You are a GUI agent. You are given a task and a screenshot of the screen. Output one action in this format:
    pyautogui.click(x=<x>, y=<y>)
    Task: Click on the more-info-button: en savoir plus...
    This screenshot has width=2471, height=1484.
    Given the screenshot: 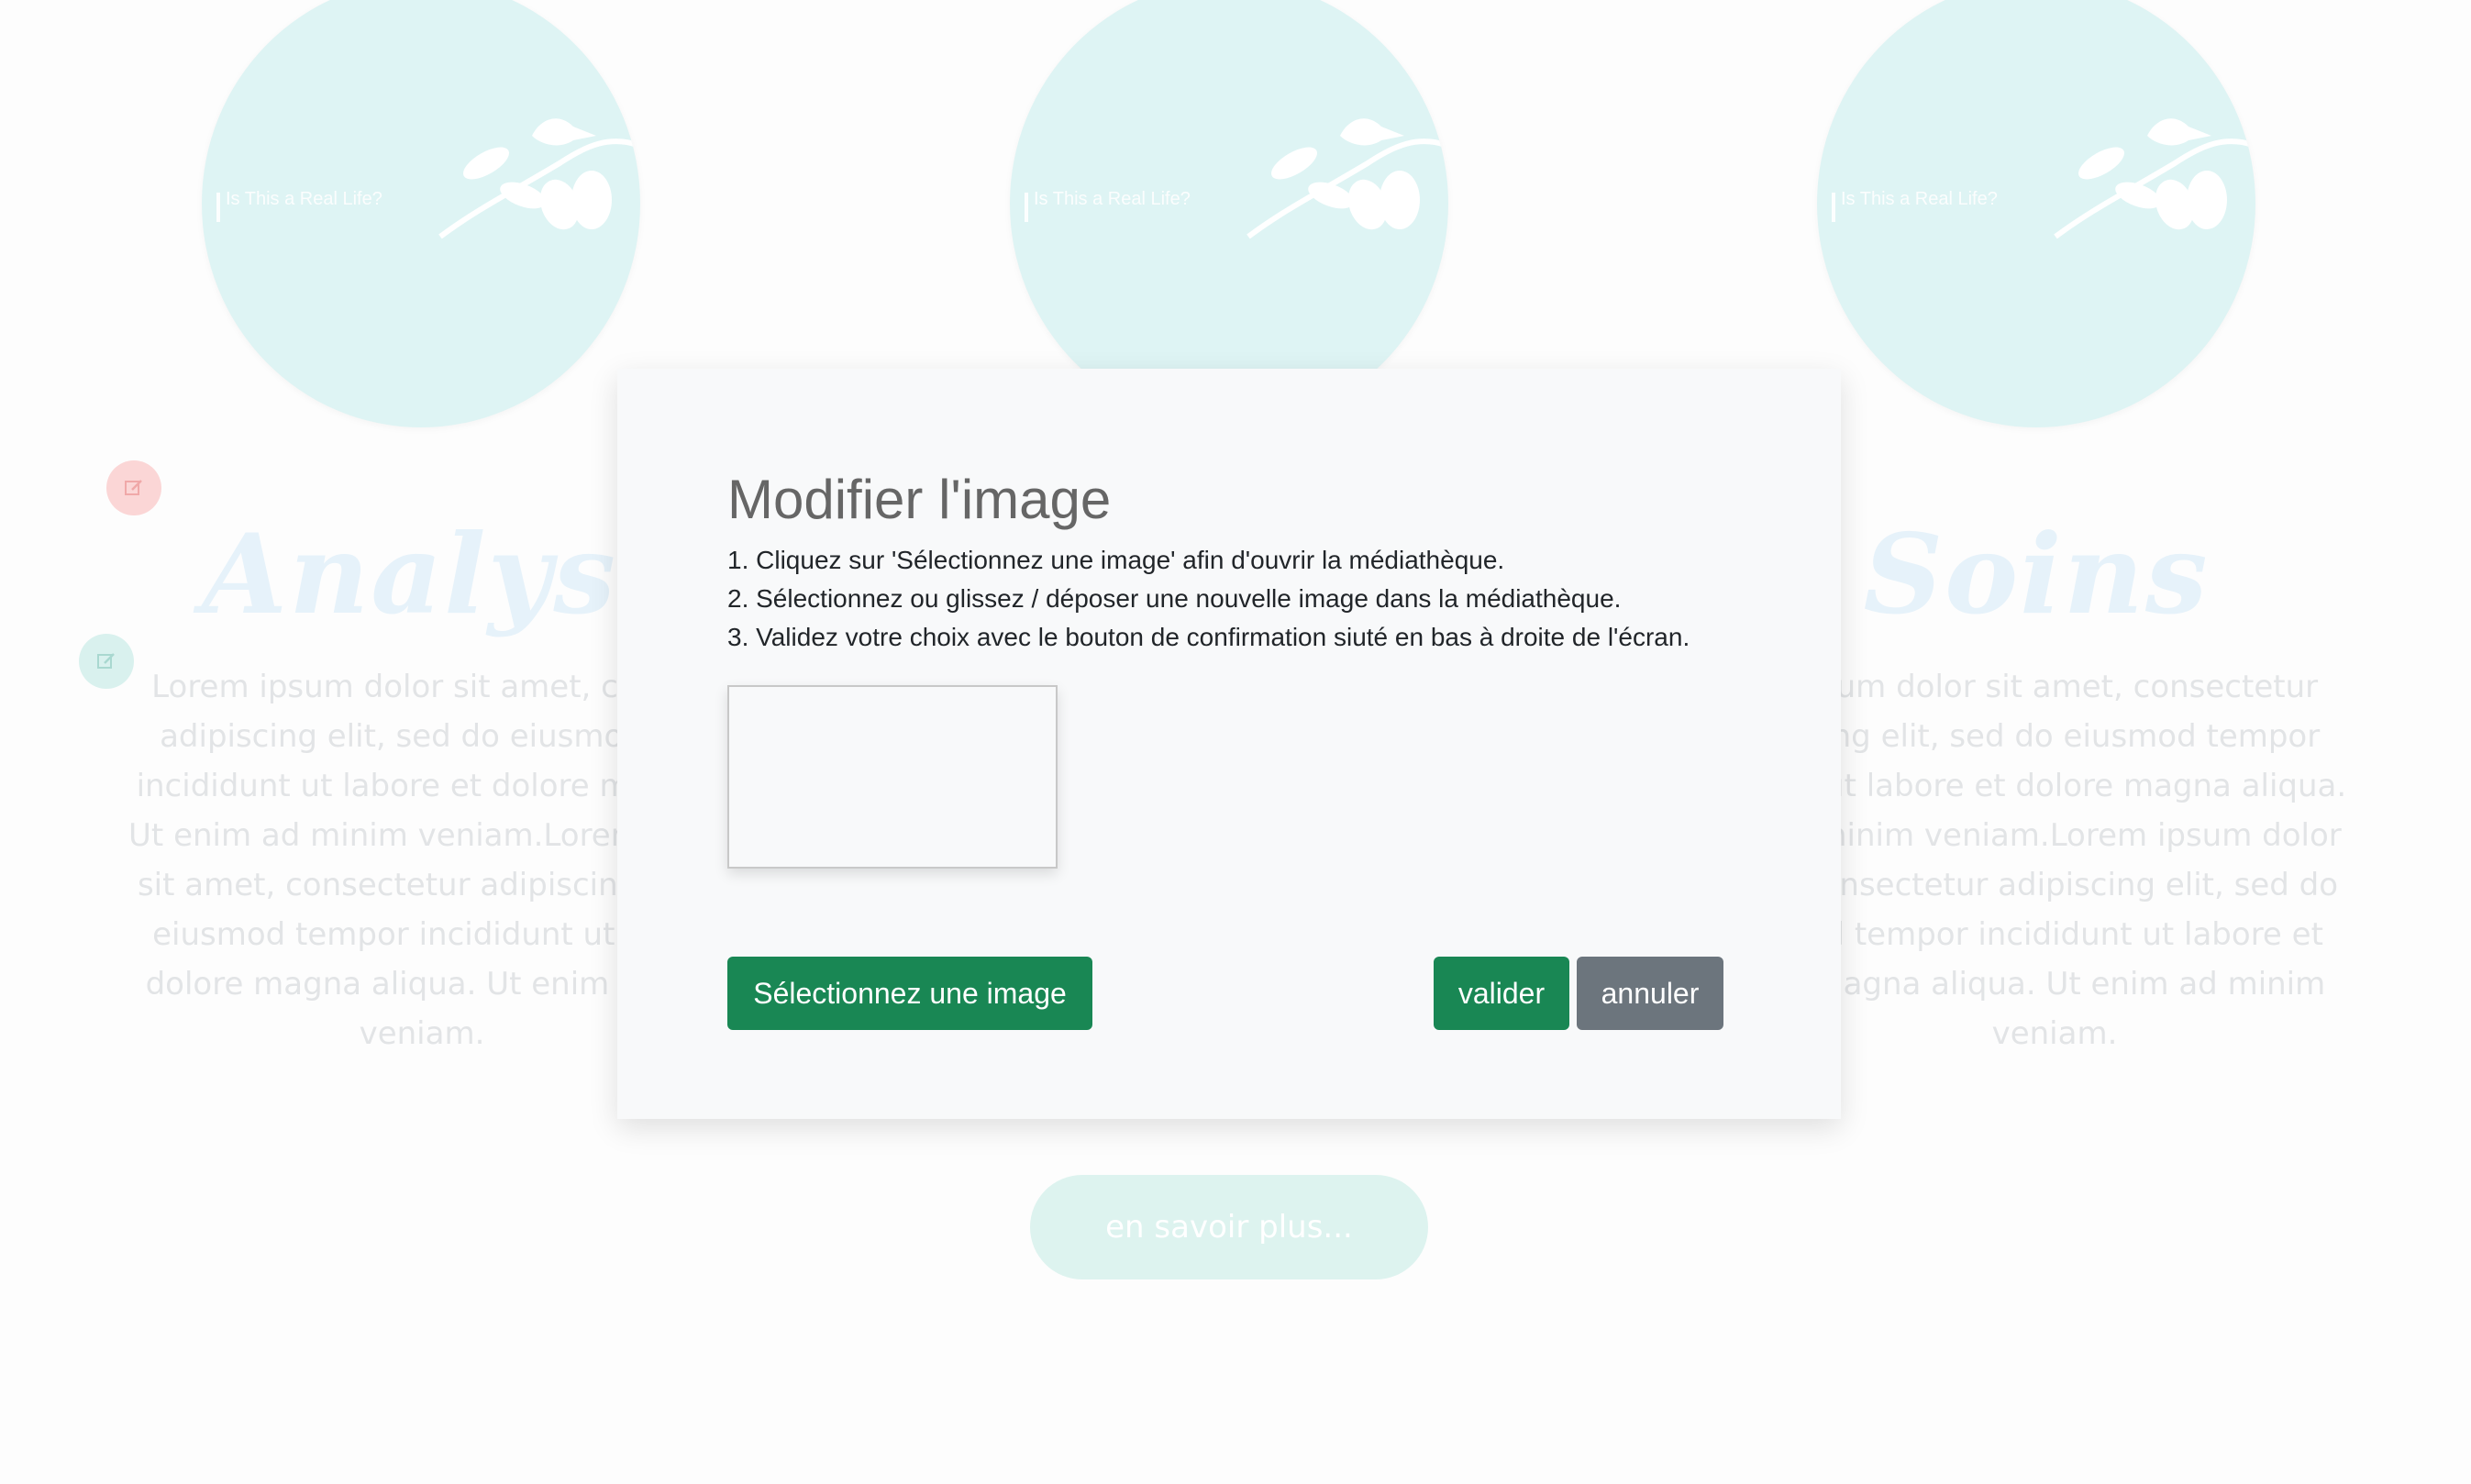 What is the action you would take?
    pyautogui.click(x=1229, y=1227)
    